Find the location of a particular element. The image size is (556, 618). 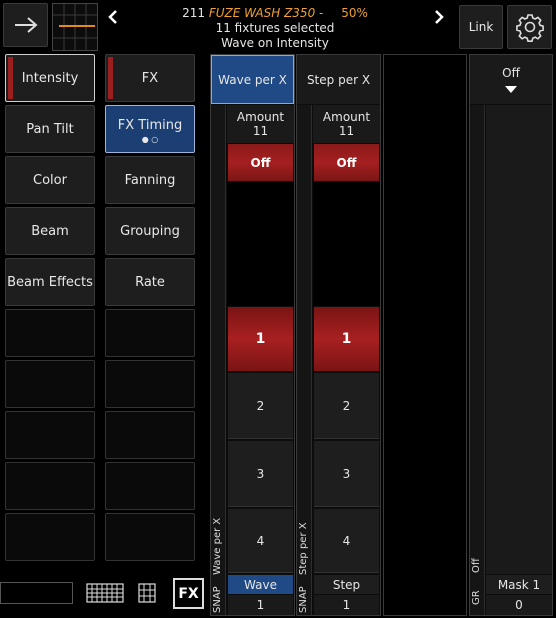

chevron-left-icon is located at coordinates (112, 17).